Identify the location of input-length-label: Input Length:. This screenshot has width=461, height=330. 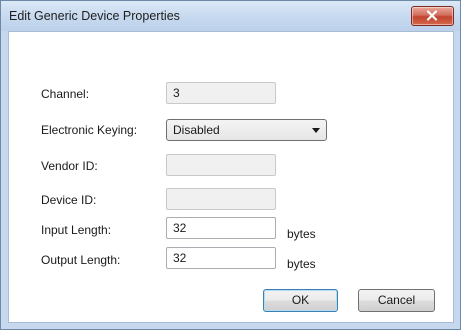
(76, 230).